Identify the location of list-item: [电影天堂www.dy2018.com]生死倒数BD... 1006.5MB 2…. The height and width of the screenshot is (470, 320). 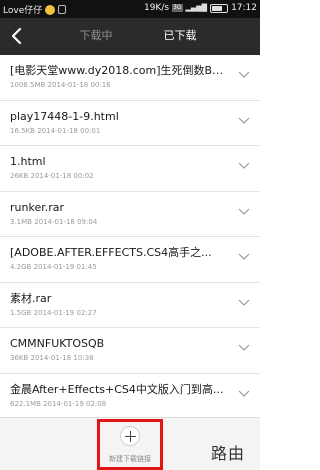
(130, 78).